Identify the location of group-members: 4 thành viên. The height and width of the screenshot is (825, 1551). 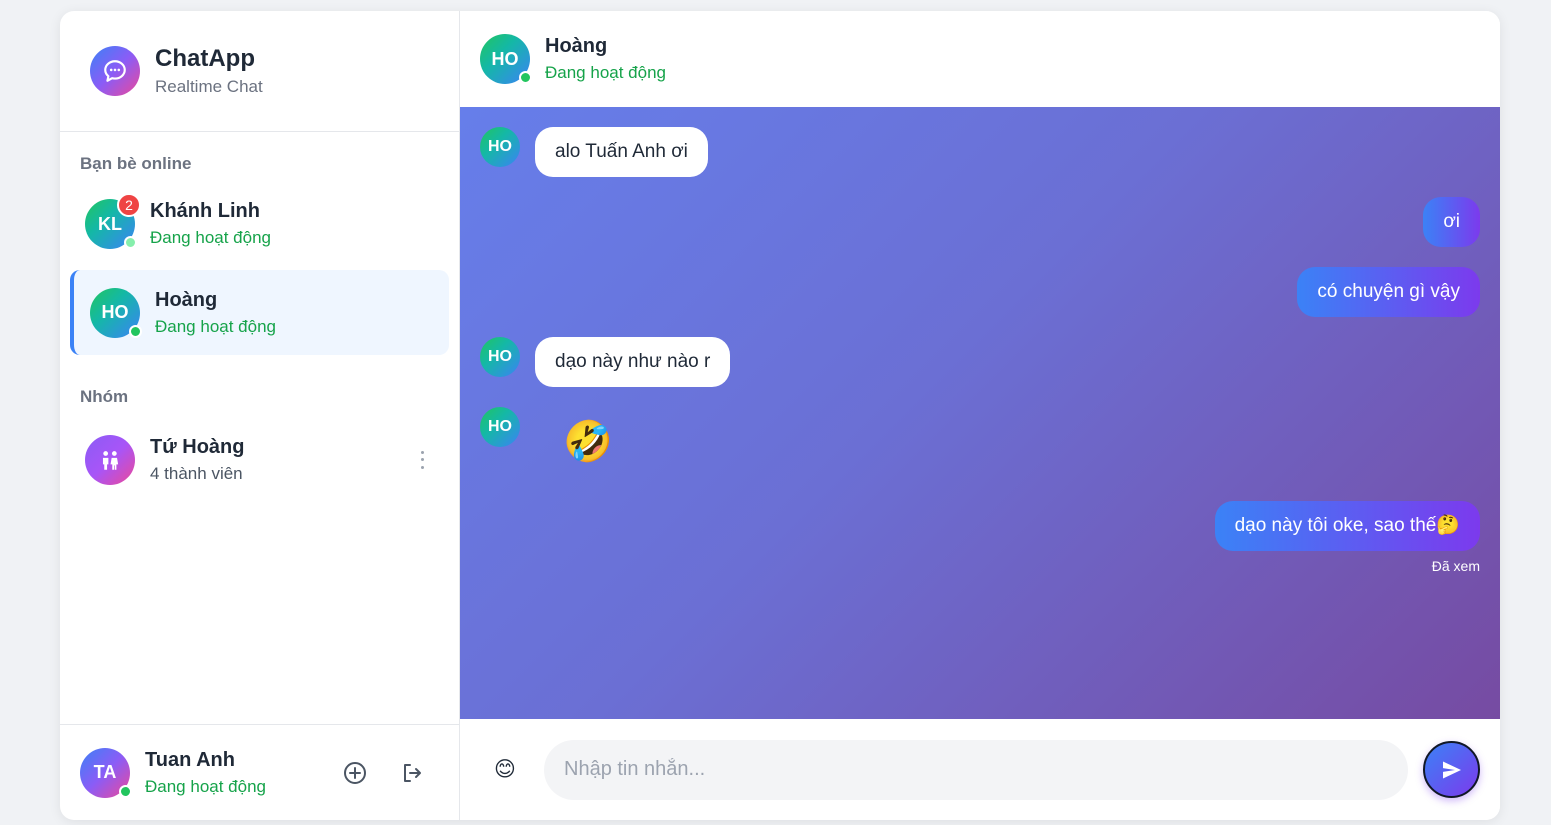
(196, 473).